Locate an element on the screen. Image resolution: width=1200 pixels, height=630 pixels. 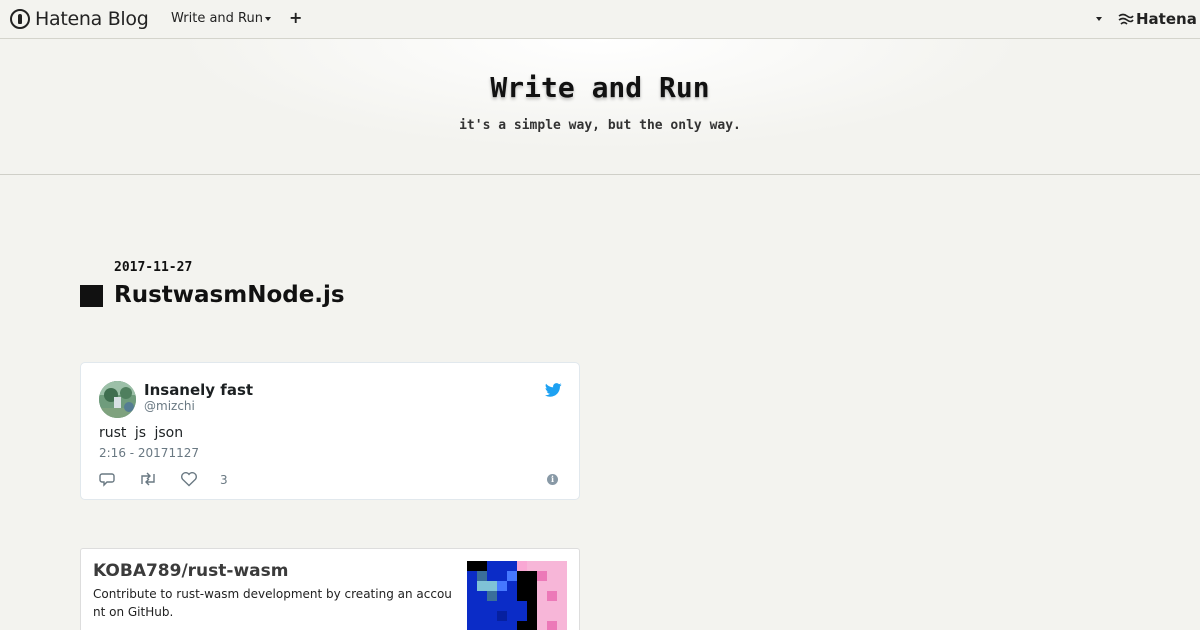
blog-title: Write and Run is located at coordinates (600, 87).